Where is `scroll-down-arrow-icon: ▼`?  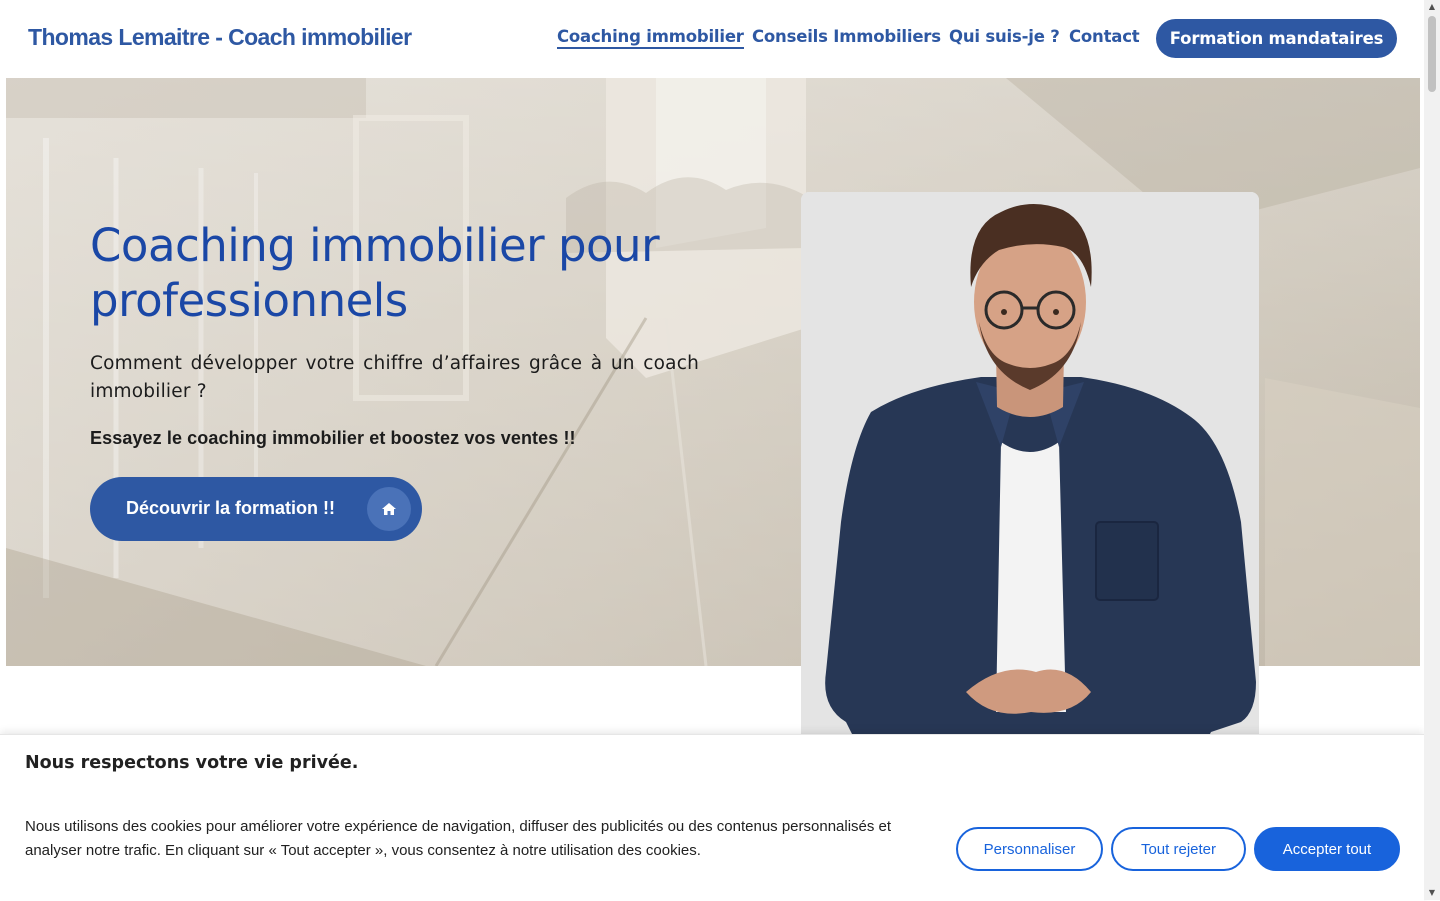 scroll-down-arrow-icon: ▼ is located at coordinates (1432, 893).